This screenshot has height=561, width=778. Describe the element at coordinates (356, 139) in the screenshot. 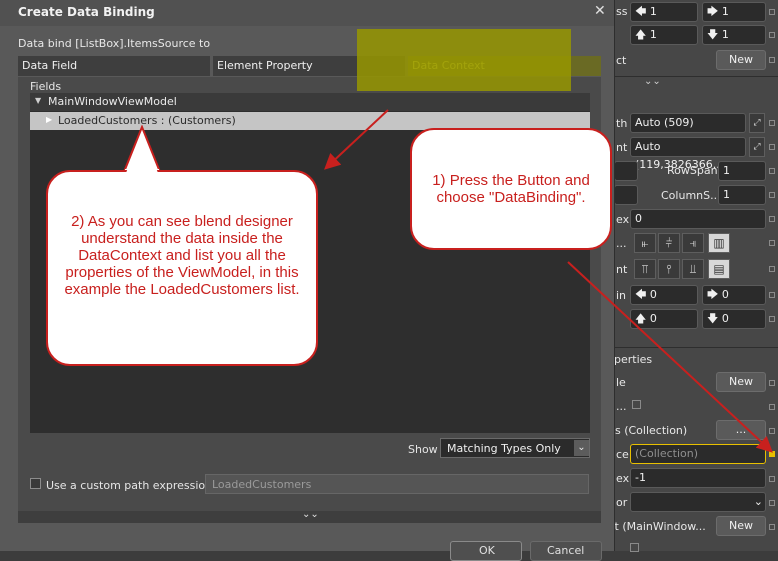

I see `arrow-to-tree` at that location.